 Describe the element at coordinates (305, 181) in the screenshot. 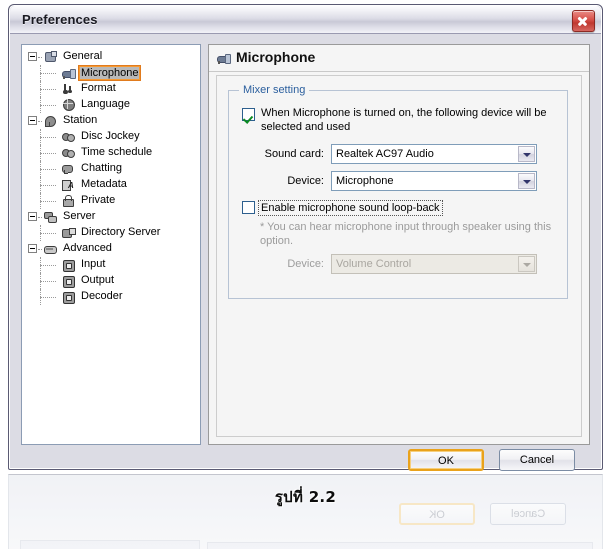

I see `device-label: Device:` at that location.